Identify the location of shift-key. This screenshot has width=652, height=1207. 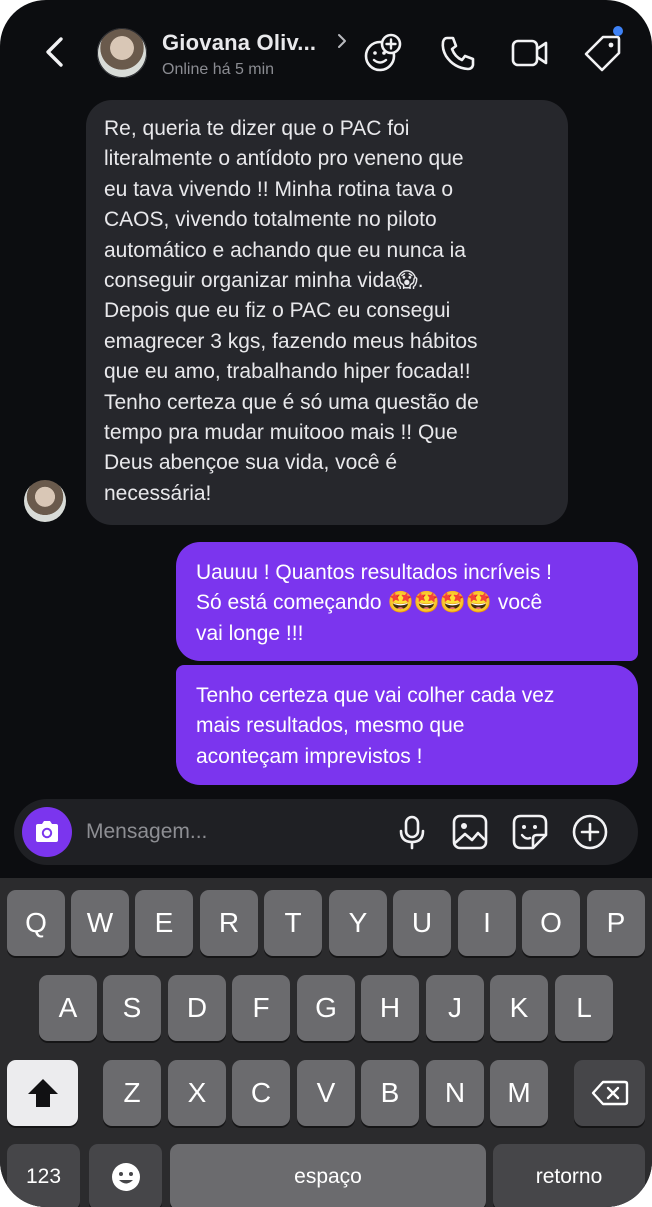
(42, 1093).